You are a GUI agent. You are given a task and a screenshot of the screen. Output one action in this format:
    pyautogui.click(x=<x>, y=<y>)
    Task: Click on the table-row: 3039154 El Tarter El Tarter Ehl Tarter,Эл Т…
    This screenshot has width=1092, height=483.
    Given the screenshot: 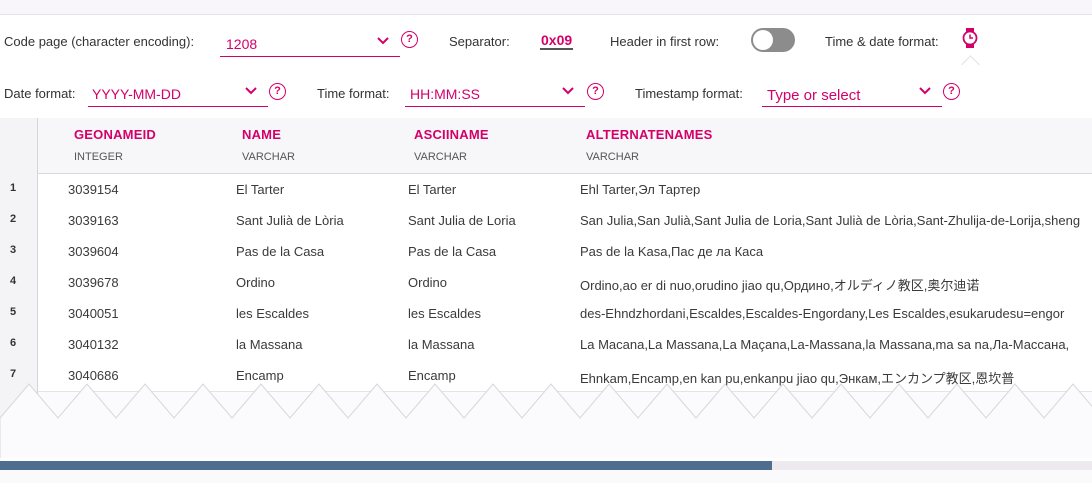 What is the action you would take?
    pyautogui.click(x=546, y=190)
    